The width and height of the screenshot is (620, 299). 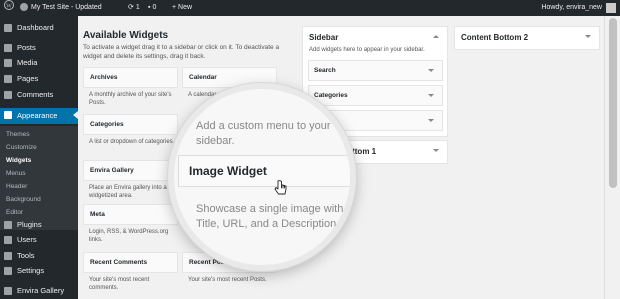 I want to click on settings-icon, so click(x=8, y=271).